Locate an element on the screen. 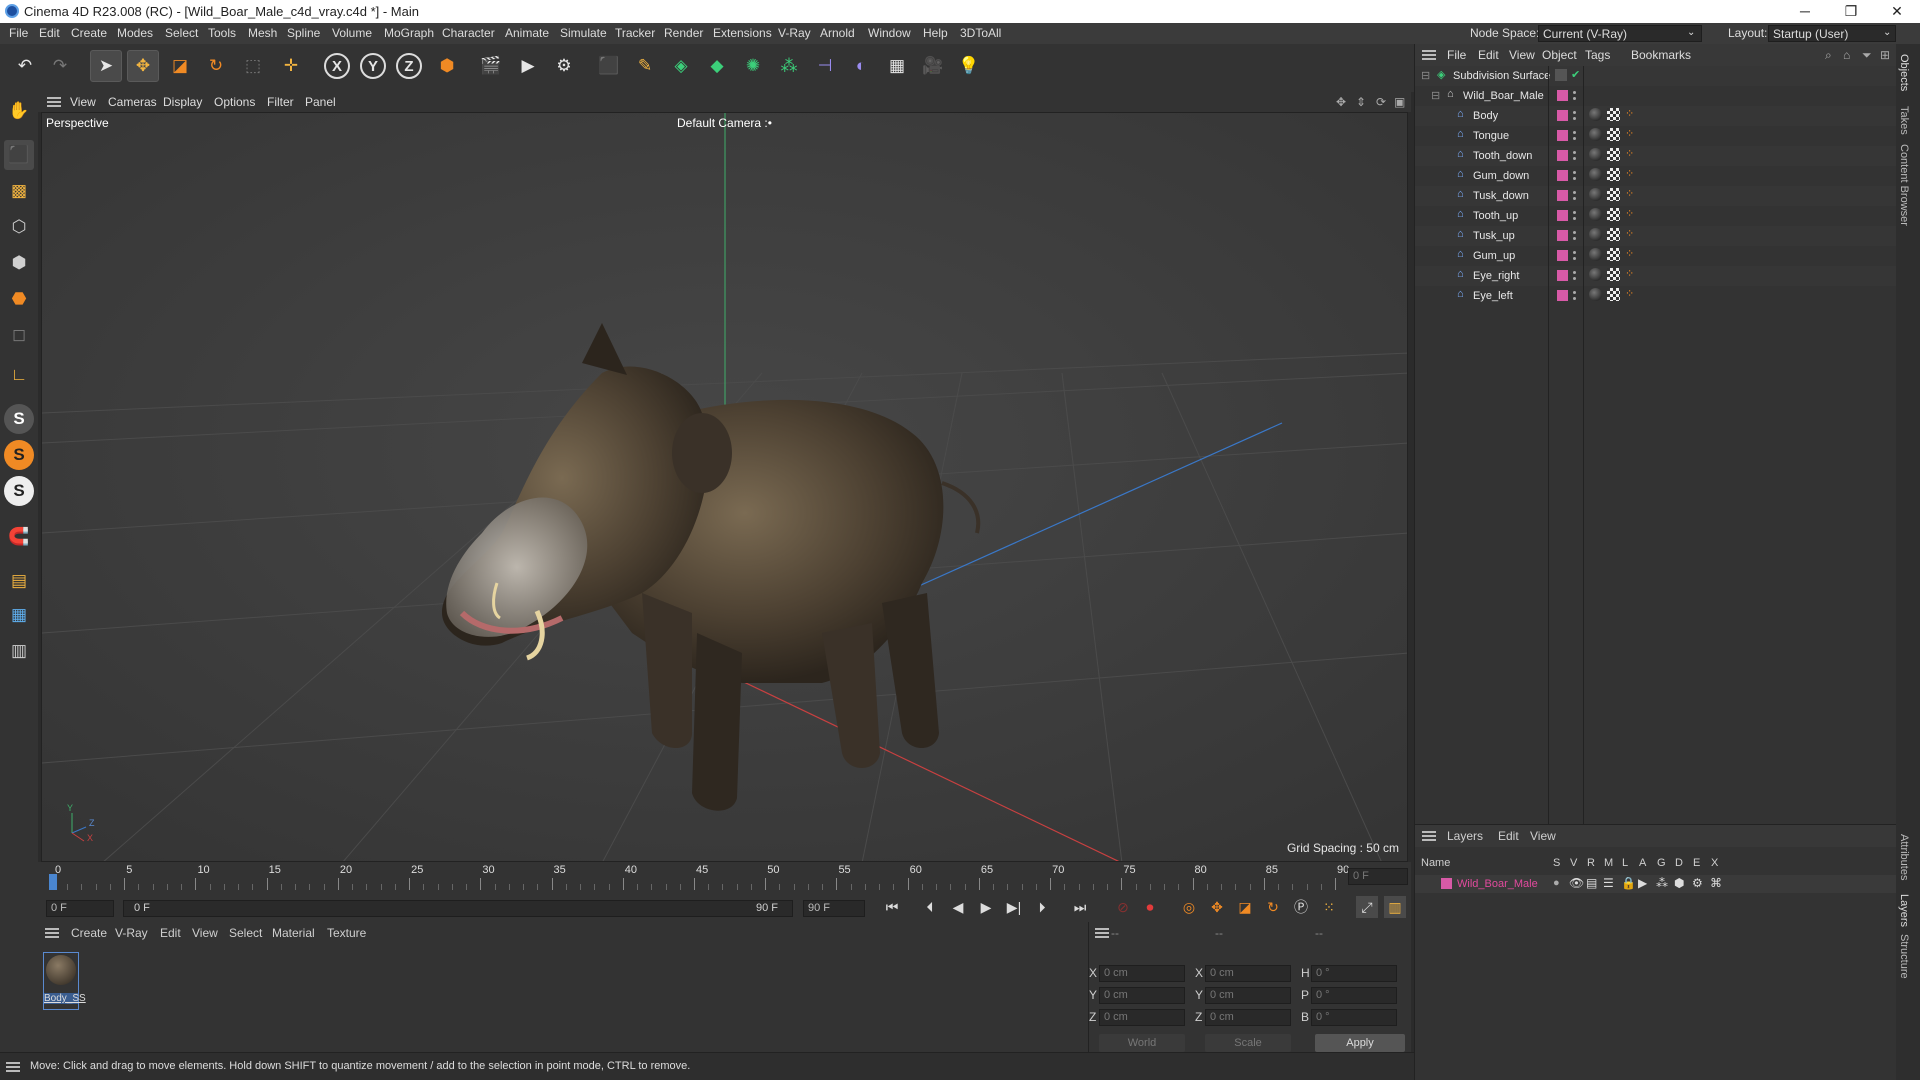  next-key-icon: ⏵ is located at coordinates (1042, 907).